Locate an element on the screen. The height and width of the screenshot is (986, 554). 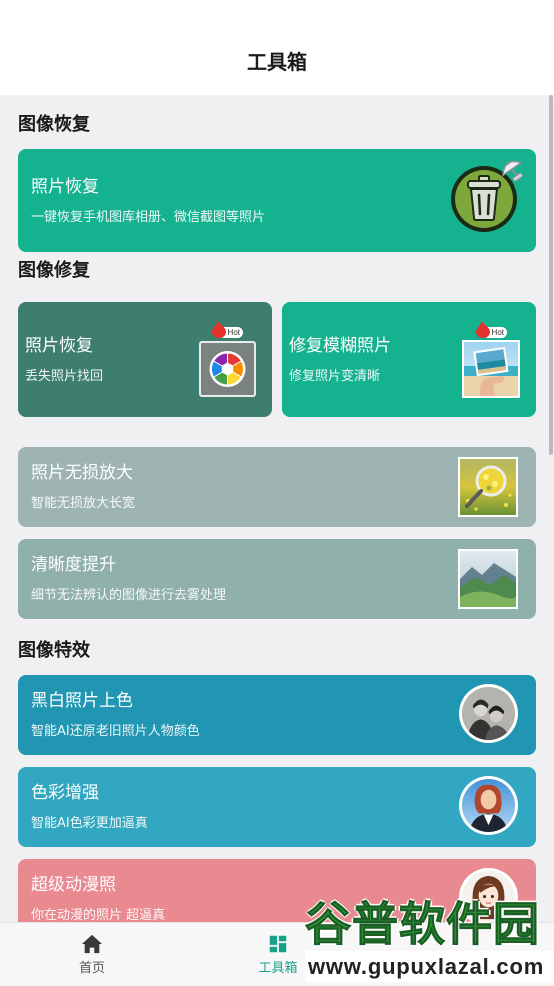
card-subtitle: 细节无法辨认的图像进行去雾处理 is located at coordinates (129, 595).